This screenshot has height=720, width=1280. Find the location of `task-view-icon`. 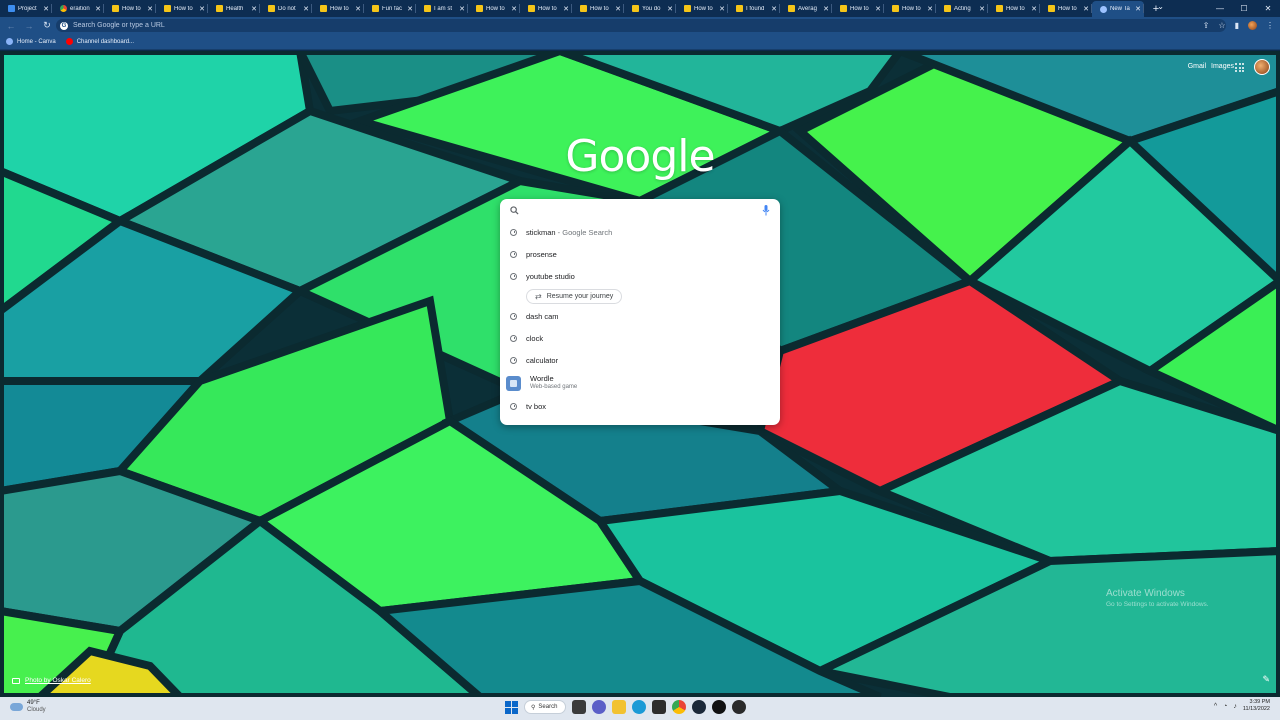

task-view-icon is located at coordinates (579, 707).